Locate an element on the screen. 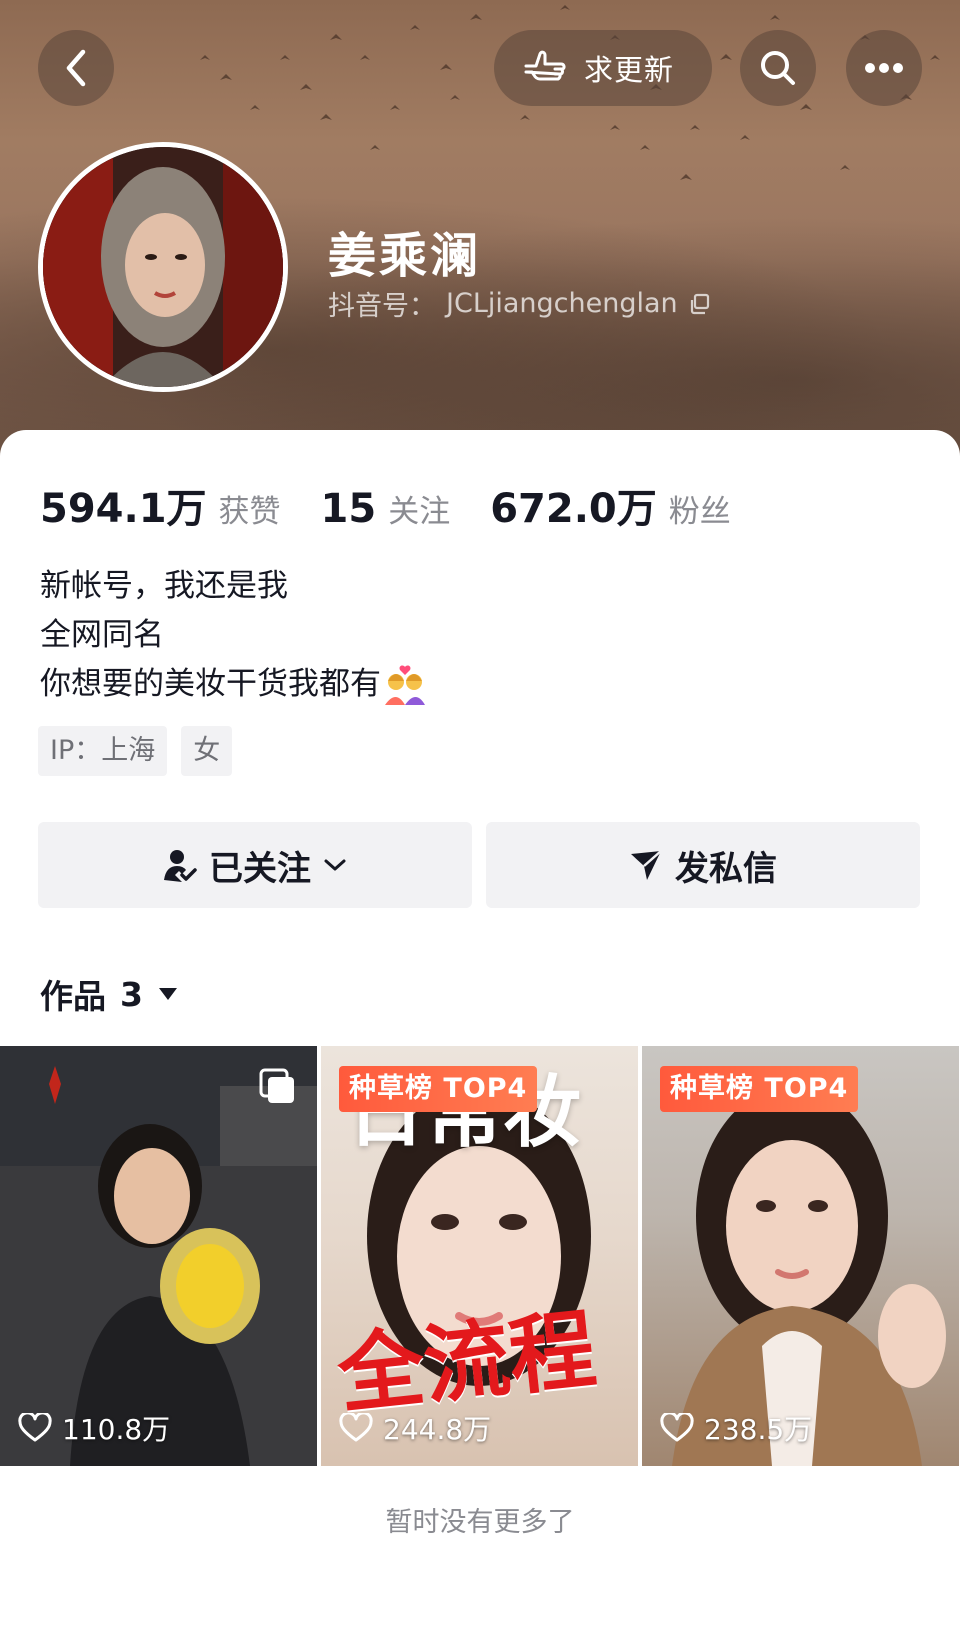 The width and height of the screenshot is (960, 1628). stat-followers: 672.0万 粉丝 is located at coordinates (610, 505).